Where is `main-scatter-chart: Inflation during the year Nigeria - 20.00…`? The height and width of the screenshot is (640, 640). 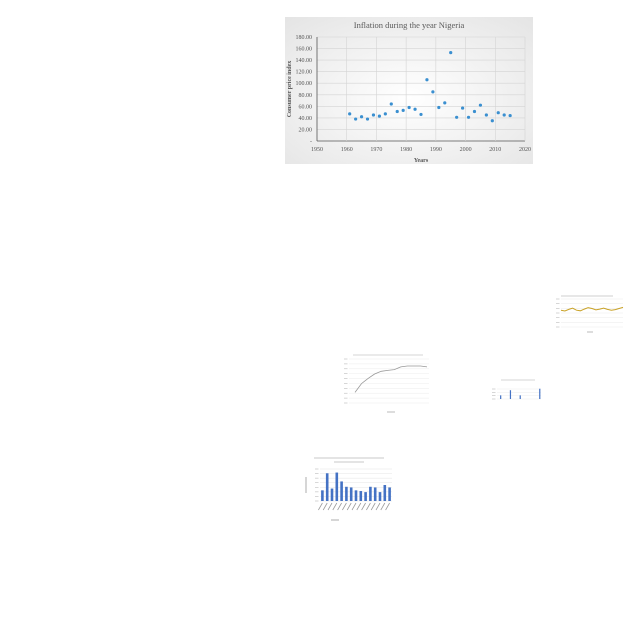
main-scatter-chart: Inflation during the year Nigeria - 20.00… is located at coordinates (409, 90).